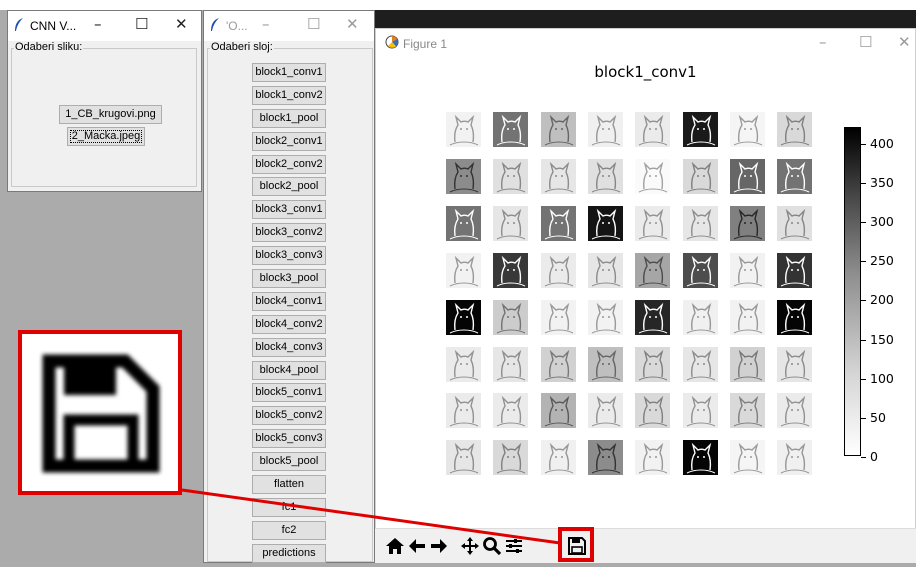 This screenshot has width=916, height=567. What do you see at coordinates (417, 546) in the screenshot?
I see `back-arrow-icon` at bounding box center [417, 546].